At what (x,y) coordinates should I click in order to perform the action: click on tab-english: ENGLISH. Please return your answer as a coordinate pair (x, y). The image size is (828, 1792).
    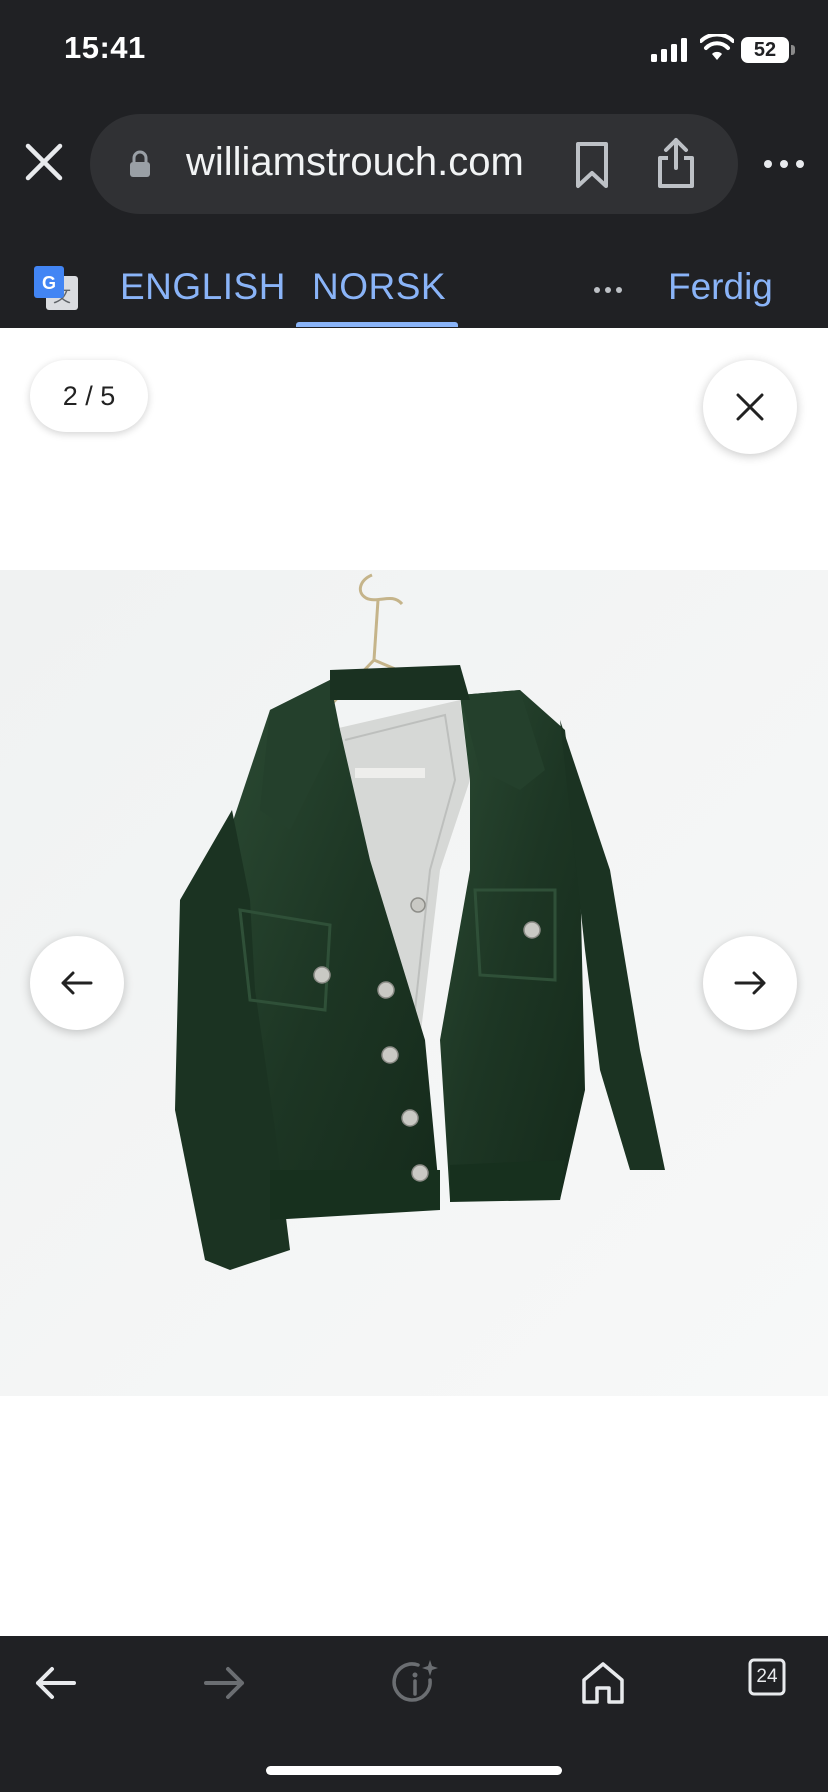
    Looking at the image, I should click on (203, 287).